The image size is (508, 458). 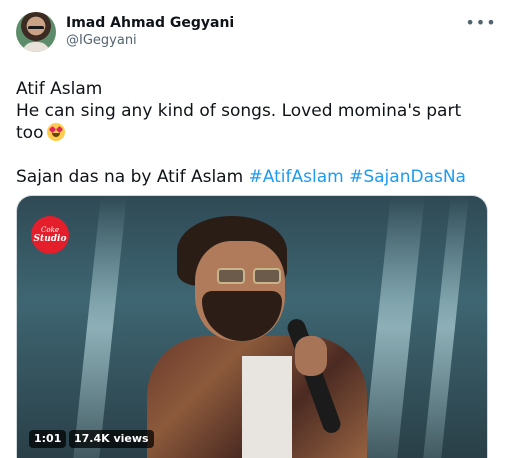 What do you see at coordinates (150, 23) in the screenshot?
I see `display-name: Imad Ahmad Gegyani` at bounding box center [150, 23].